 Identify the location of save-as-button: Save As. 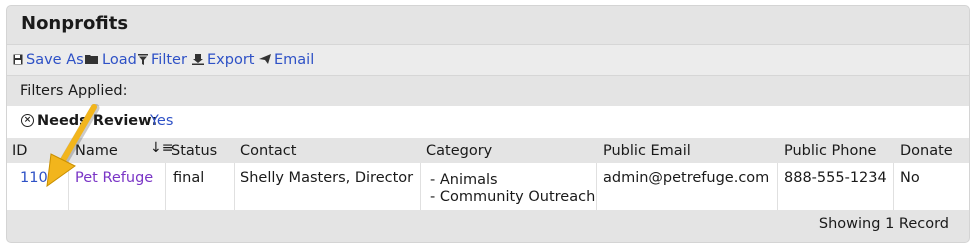
(48, 60).